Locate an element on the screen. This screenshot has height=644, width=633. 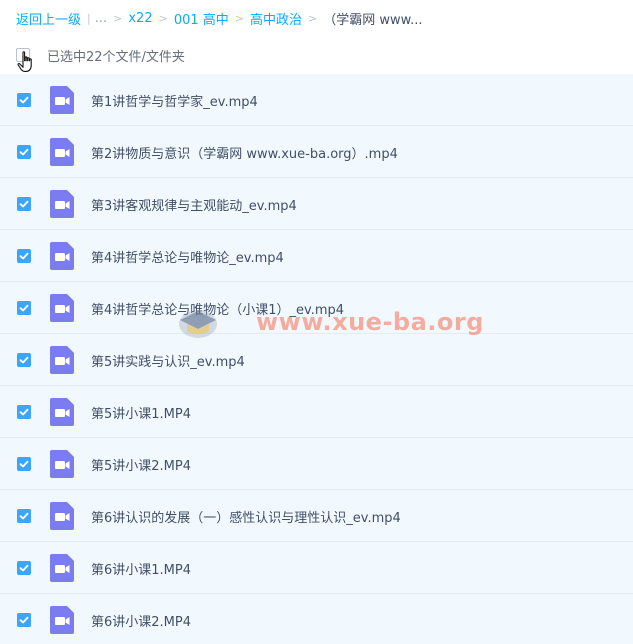
file-name: 第6讲小课2.MP4 is located at coordinates (141, 620).